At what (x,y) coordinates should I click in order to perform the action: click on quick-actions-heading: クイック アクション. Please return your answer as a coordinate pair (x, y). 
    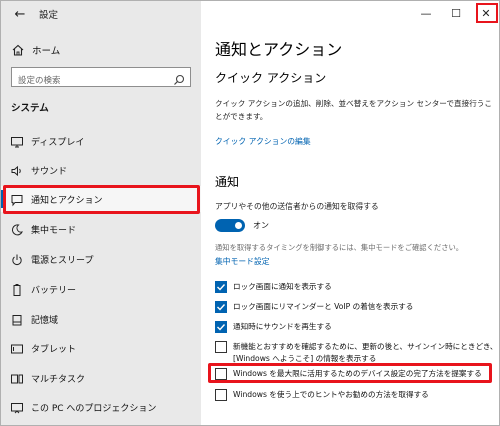
    Looking at the image, I should click on (271, 78).